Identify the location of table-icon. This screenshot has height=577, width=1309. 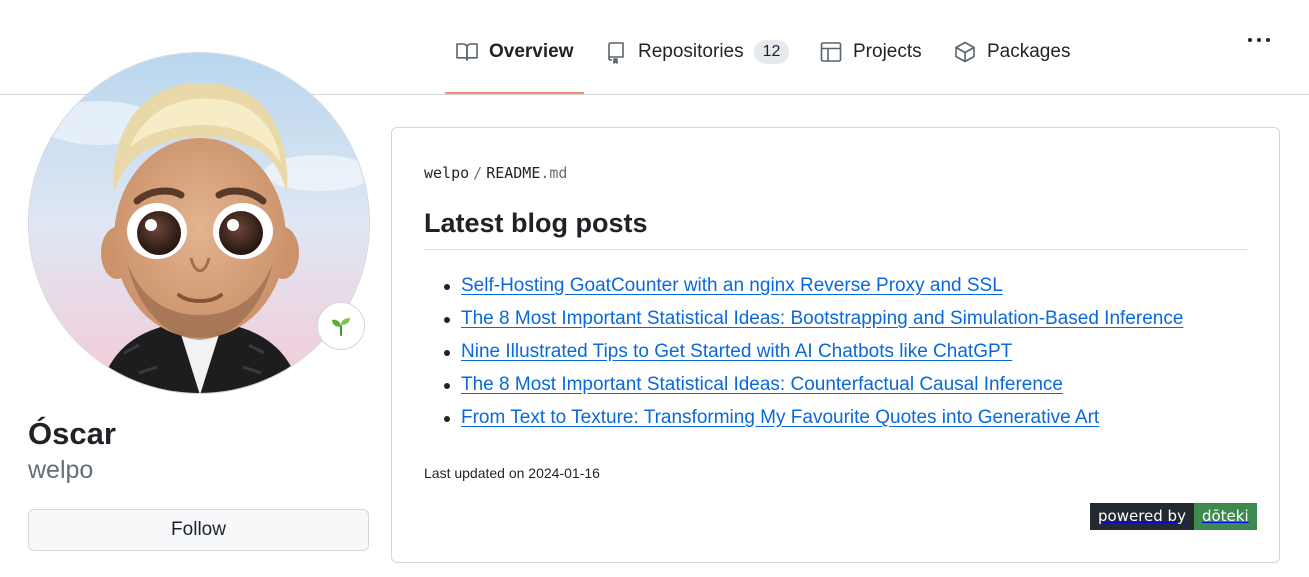
(831, 52).